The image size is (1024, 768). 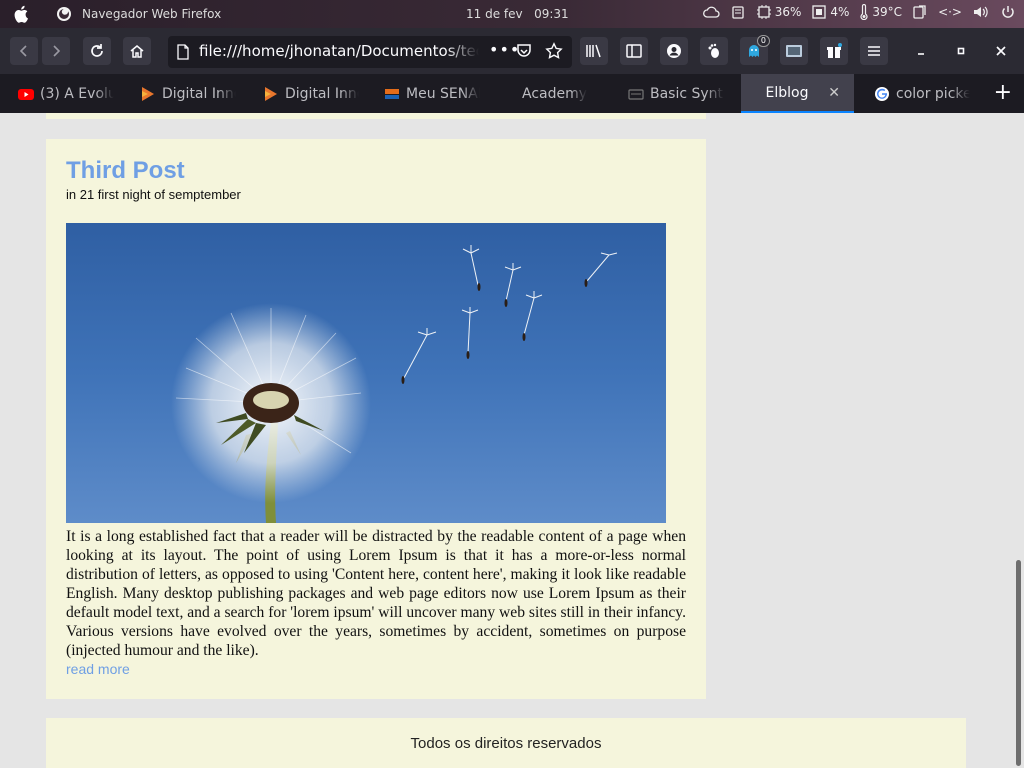 I want to click on gnome-foot-icon, so click(x=713, y=50).